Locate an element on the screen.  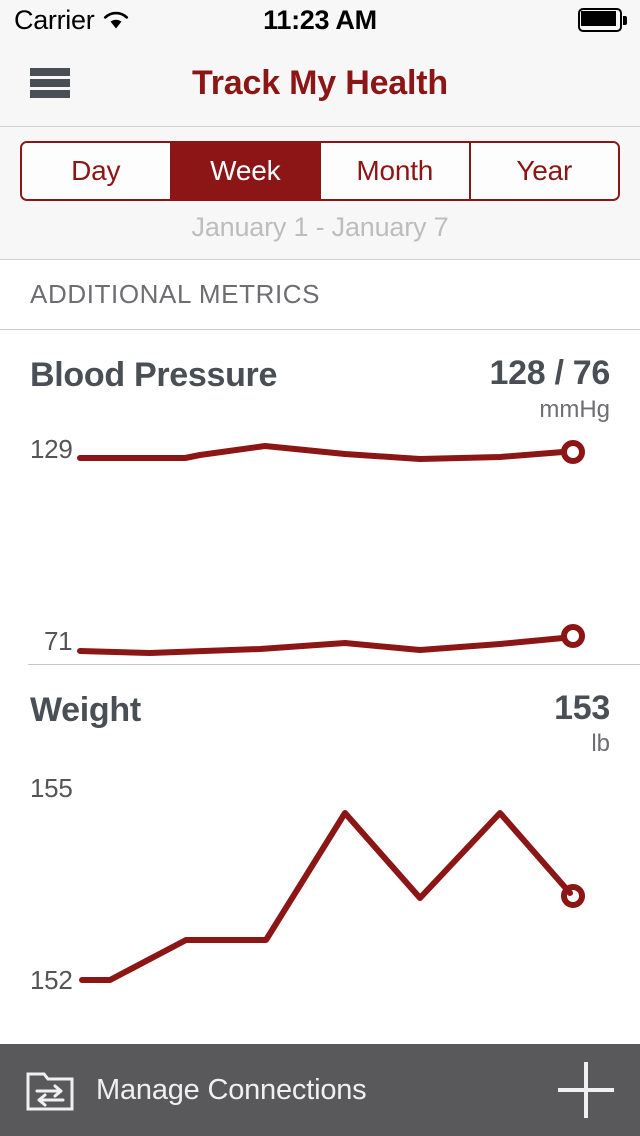
weight-endpoint-marker is located at coordinates (573, 896).